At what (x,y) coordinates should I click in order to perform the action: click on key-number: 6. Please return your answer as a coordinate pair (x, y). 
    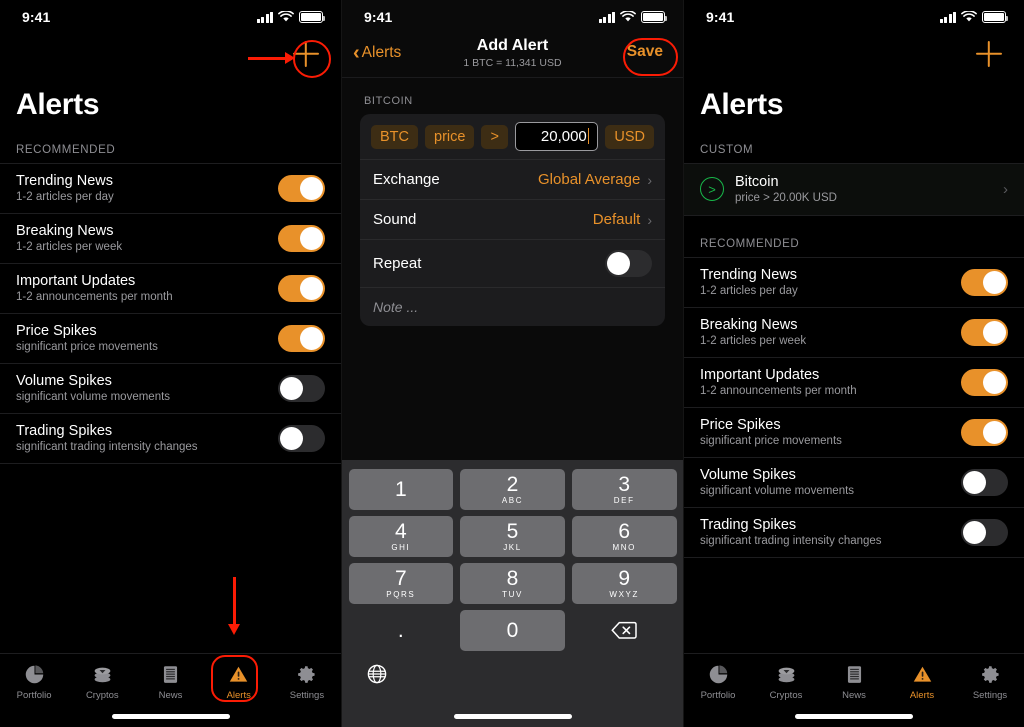
    Looking at the image, I should click on (624, 531).